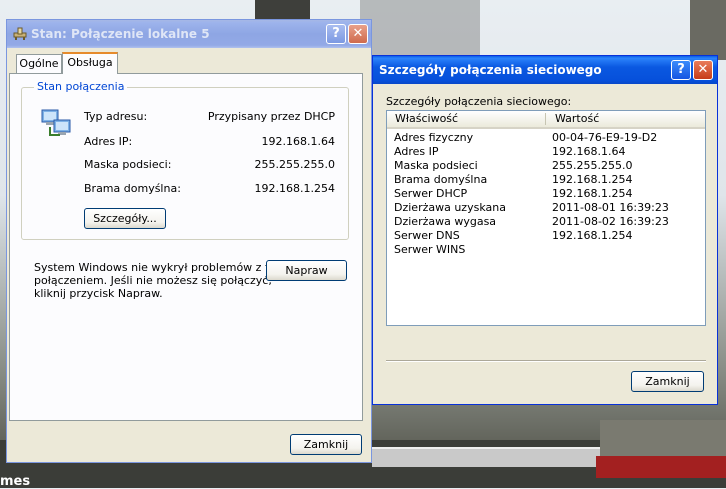  I want to click on list-item: Serwer WINS, so click(546, 250).